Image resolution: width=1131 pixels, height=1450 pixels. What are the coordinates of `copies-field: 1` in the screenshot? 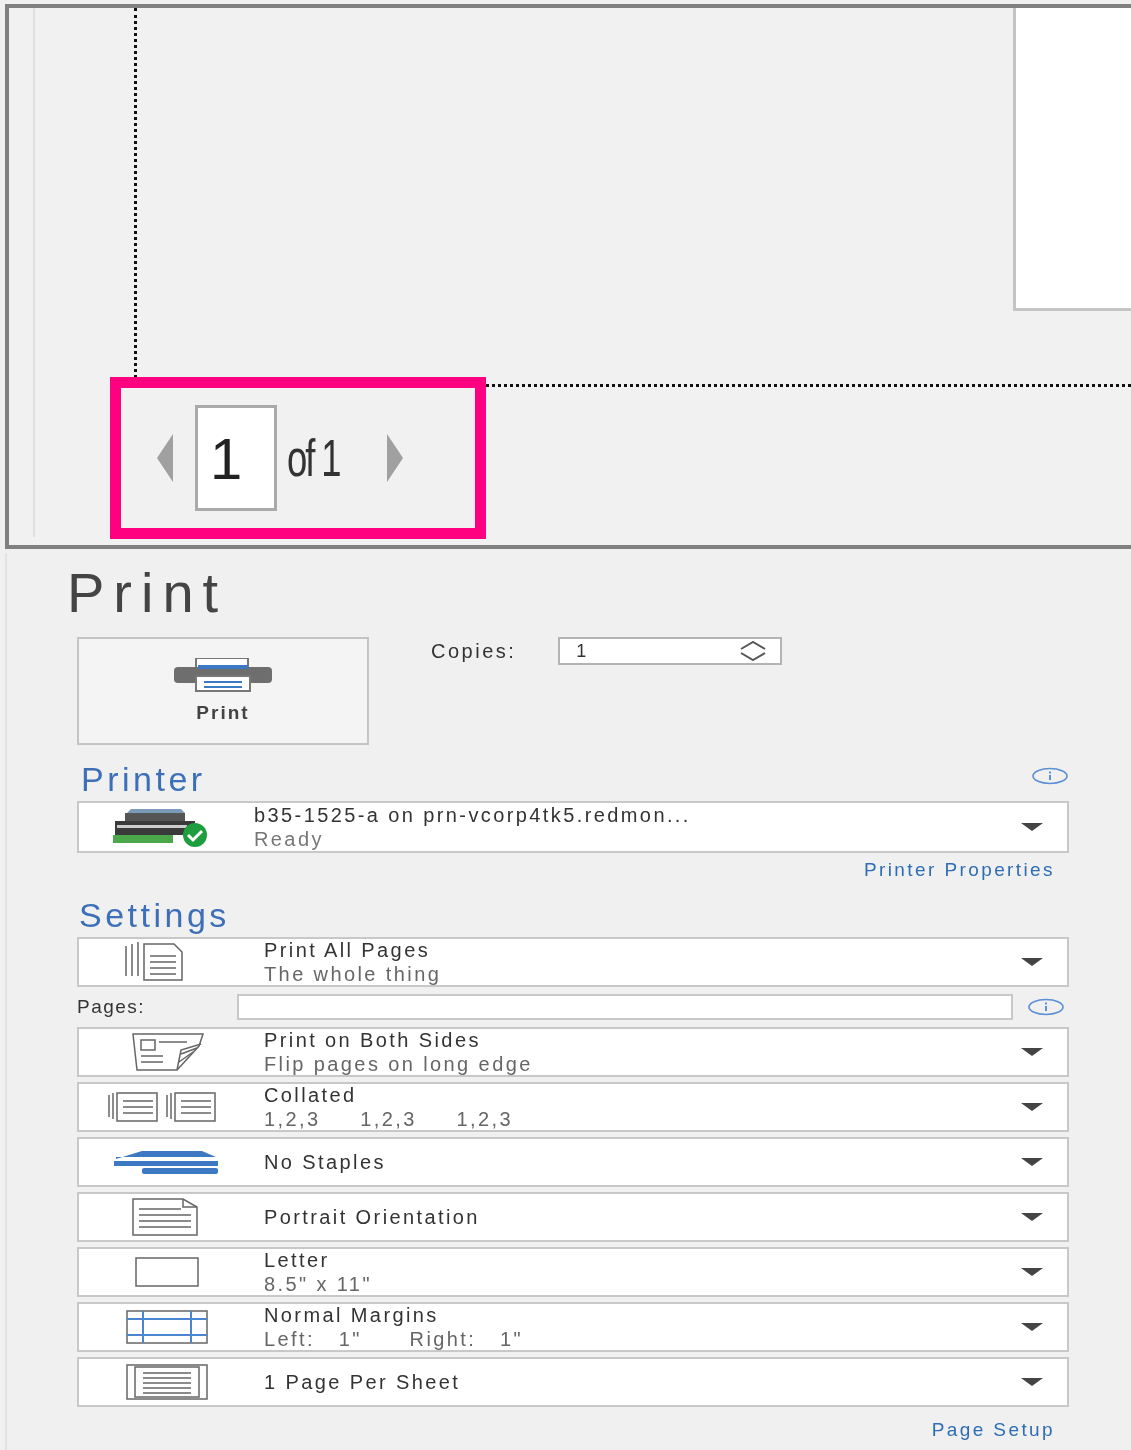 It's located at (670, 651).